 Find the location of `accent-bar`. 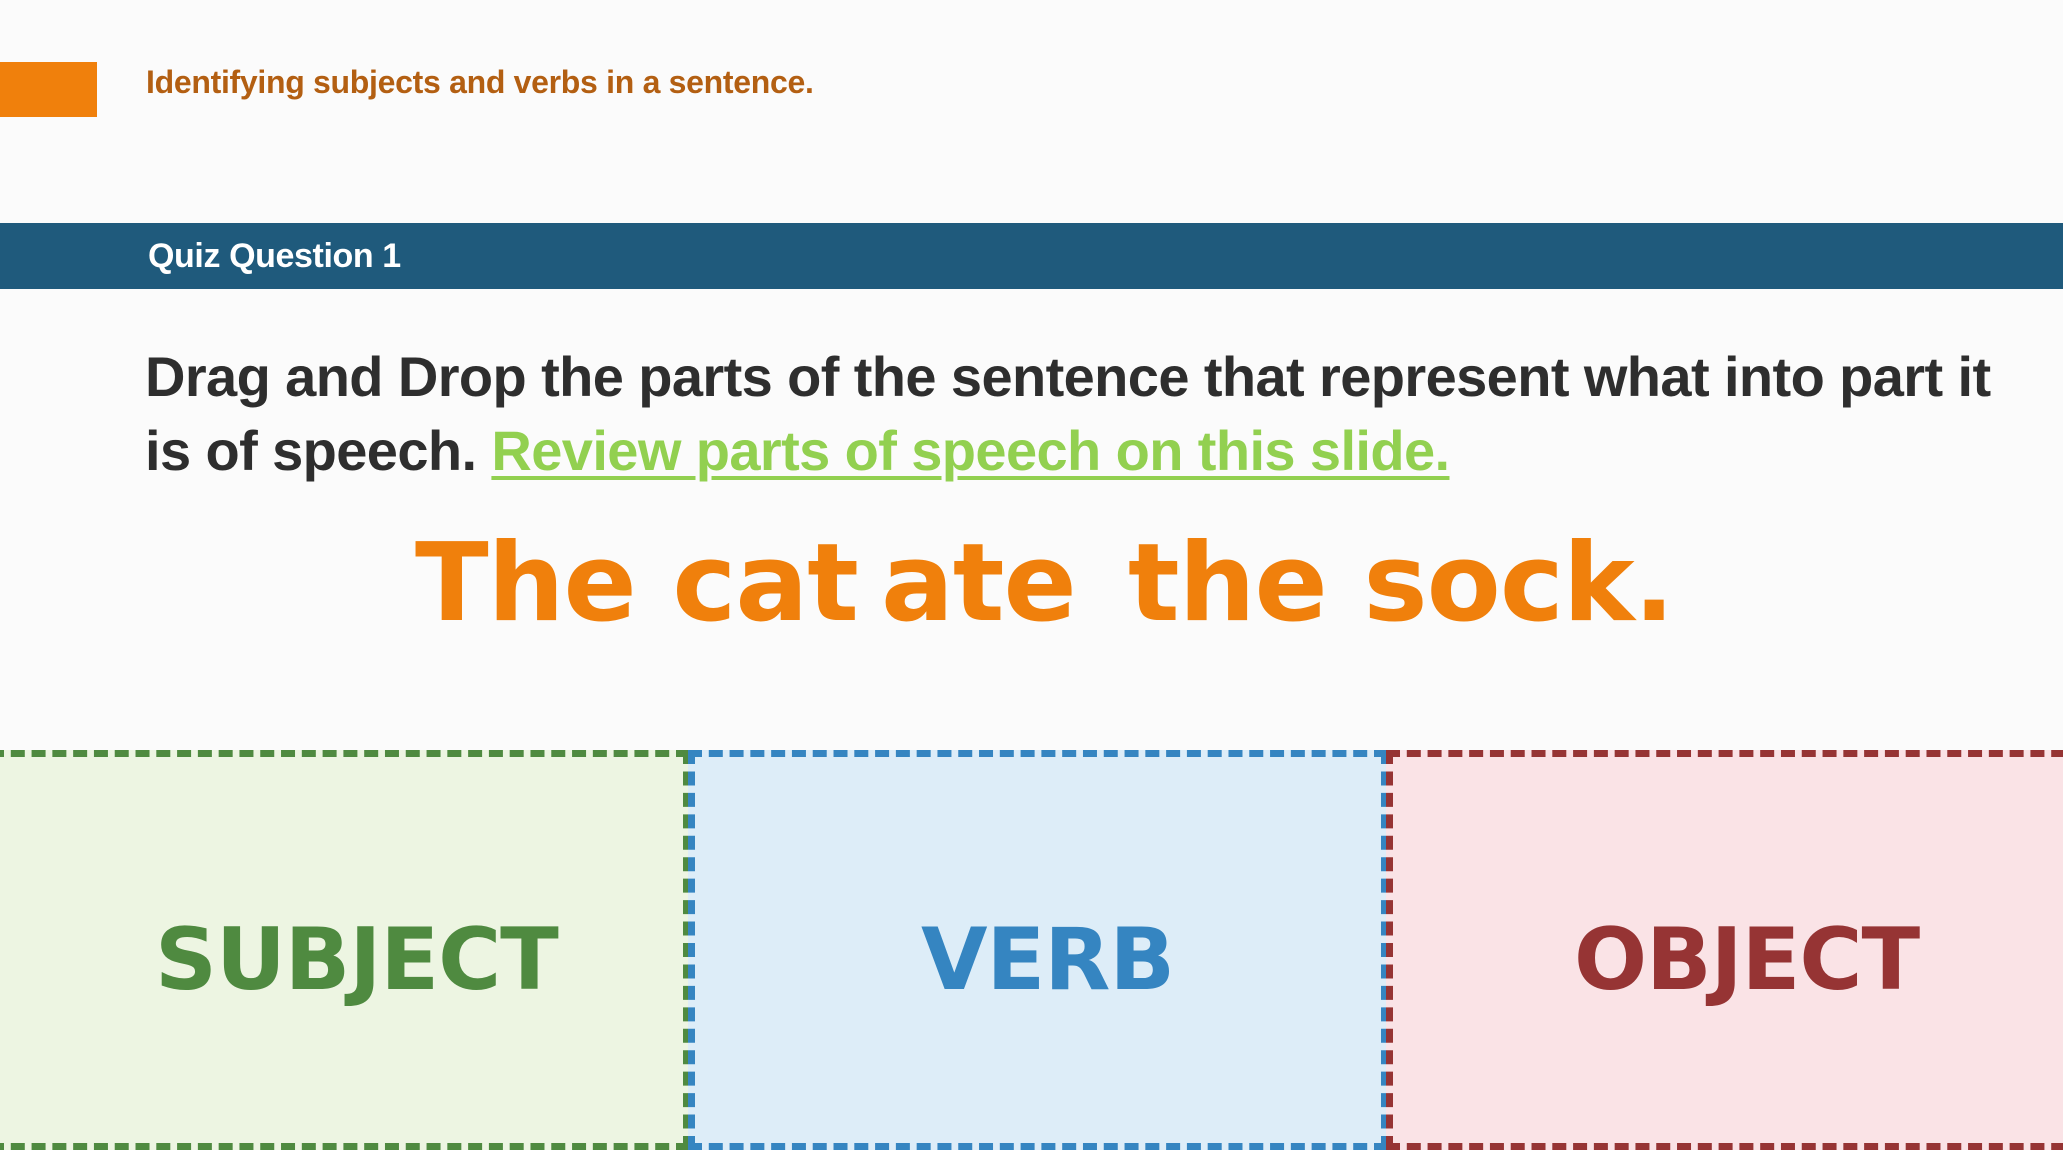

accent-bar is located at coordinates (48, 89).